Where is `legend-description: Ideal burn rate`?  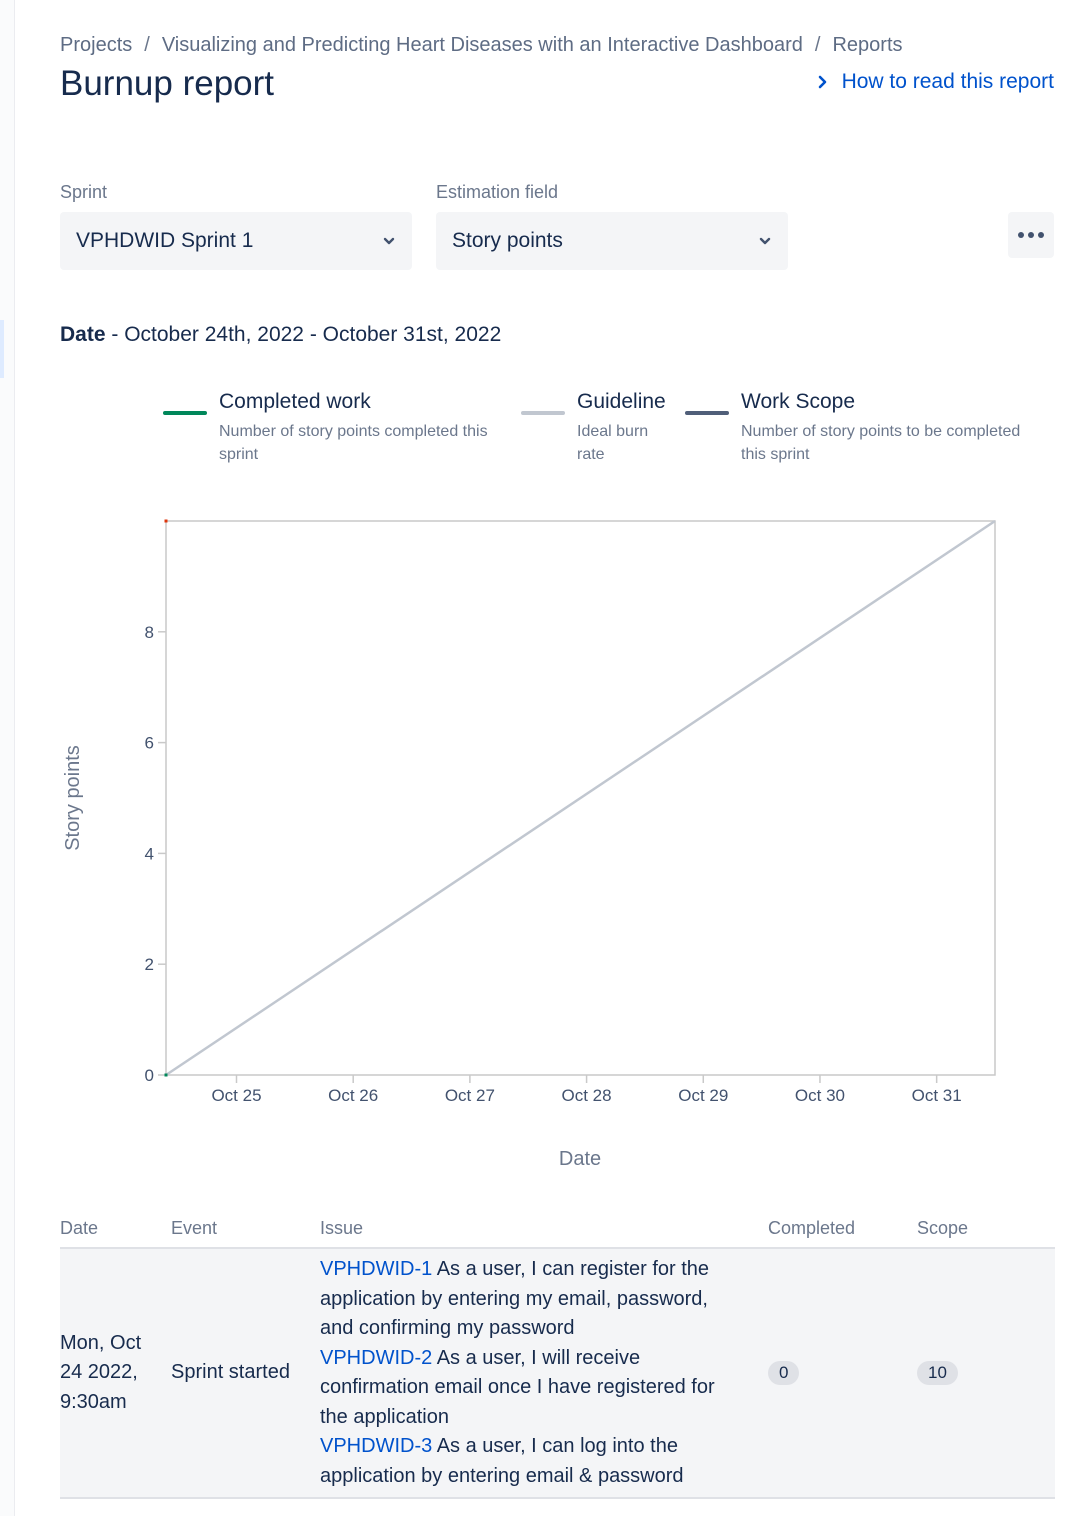 legend-description: Ideal burn rate is located at coordinates (613, 443).